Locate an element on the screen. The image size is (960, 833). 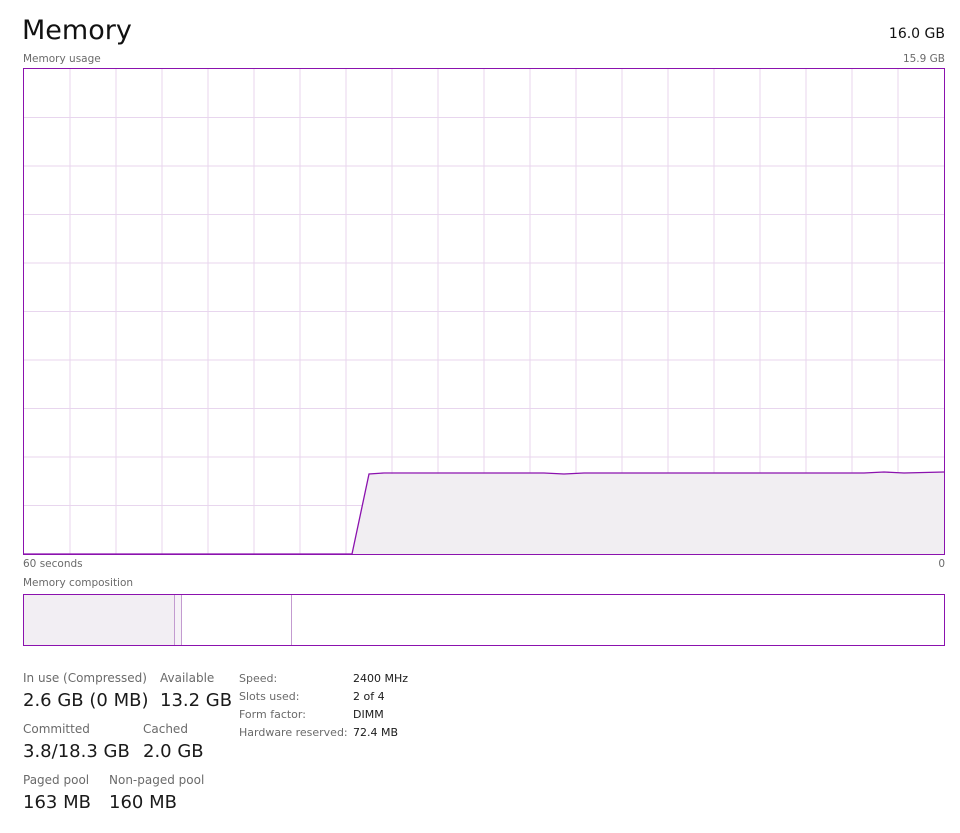
total-memory: 16.0 GB is located at coordinates (916, 34).